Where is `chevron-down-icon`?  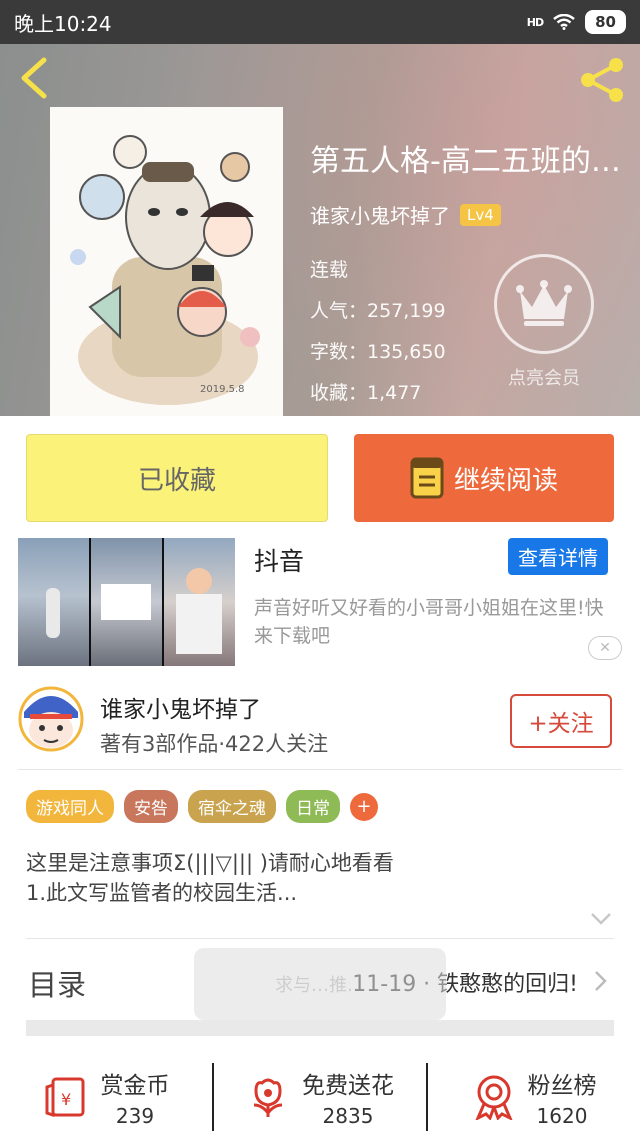 chevron-down-icon is located at coordinates (601, 919).